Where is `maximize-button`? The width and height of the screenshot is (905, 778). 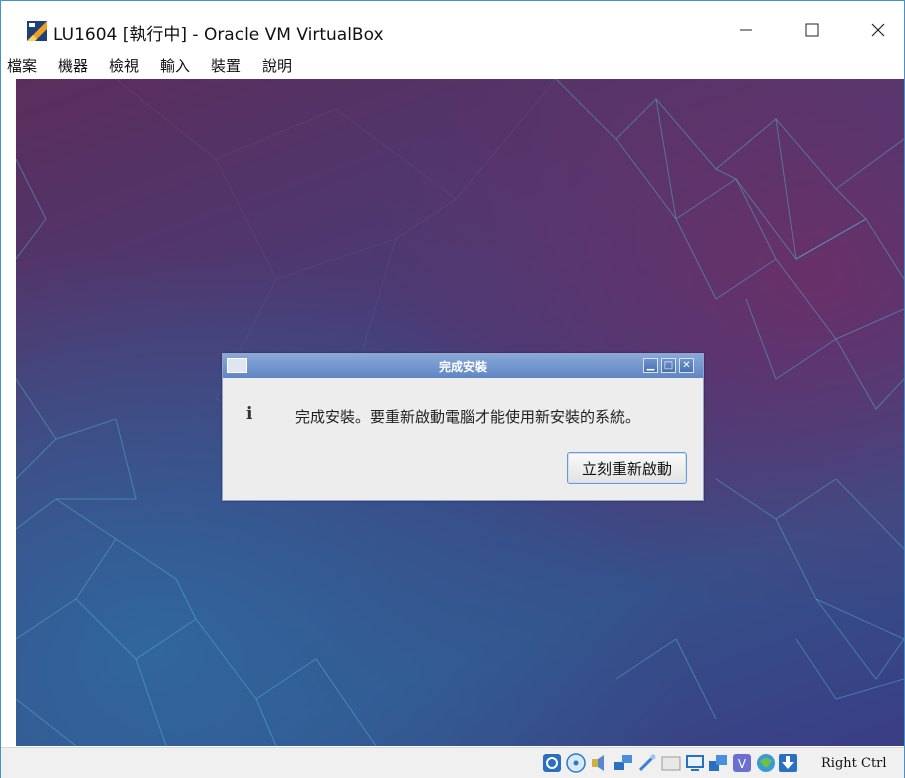 maximize-button is located at coordinates (812, 30).